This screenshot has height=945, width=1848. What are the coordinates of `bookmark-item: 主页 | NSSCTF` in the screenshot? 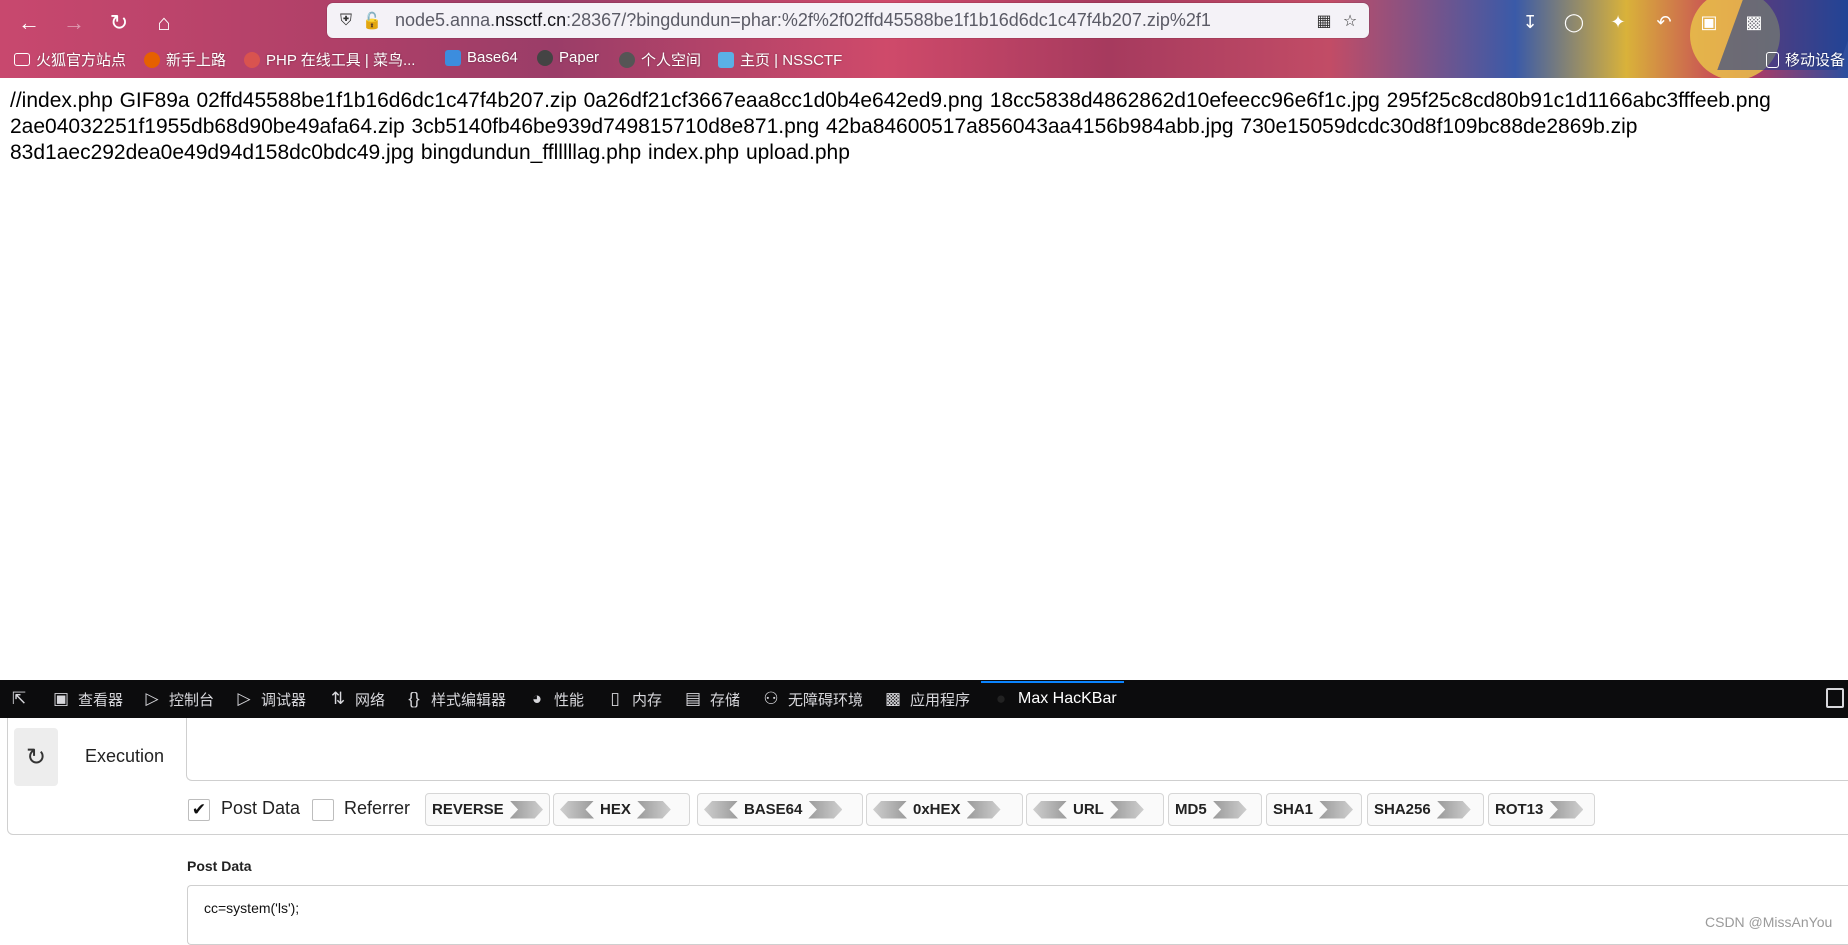 It's located at (780, 59).